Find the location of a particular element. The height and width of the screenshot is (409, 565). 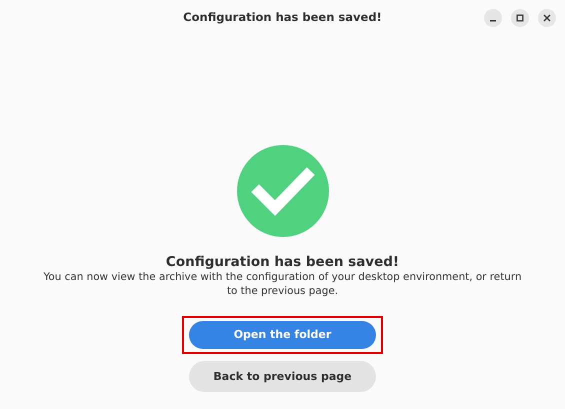

maximize-icon is located at coordinates (520, 18).